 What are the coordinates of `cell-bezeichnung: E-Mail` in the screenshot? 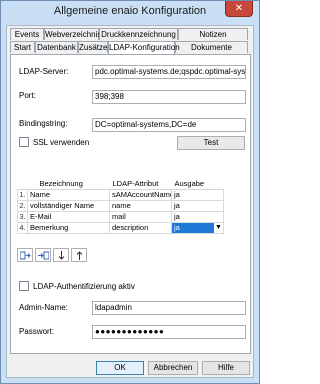 It's located at (68, 216).